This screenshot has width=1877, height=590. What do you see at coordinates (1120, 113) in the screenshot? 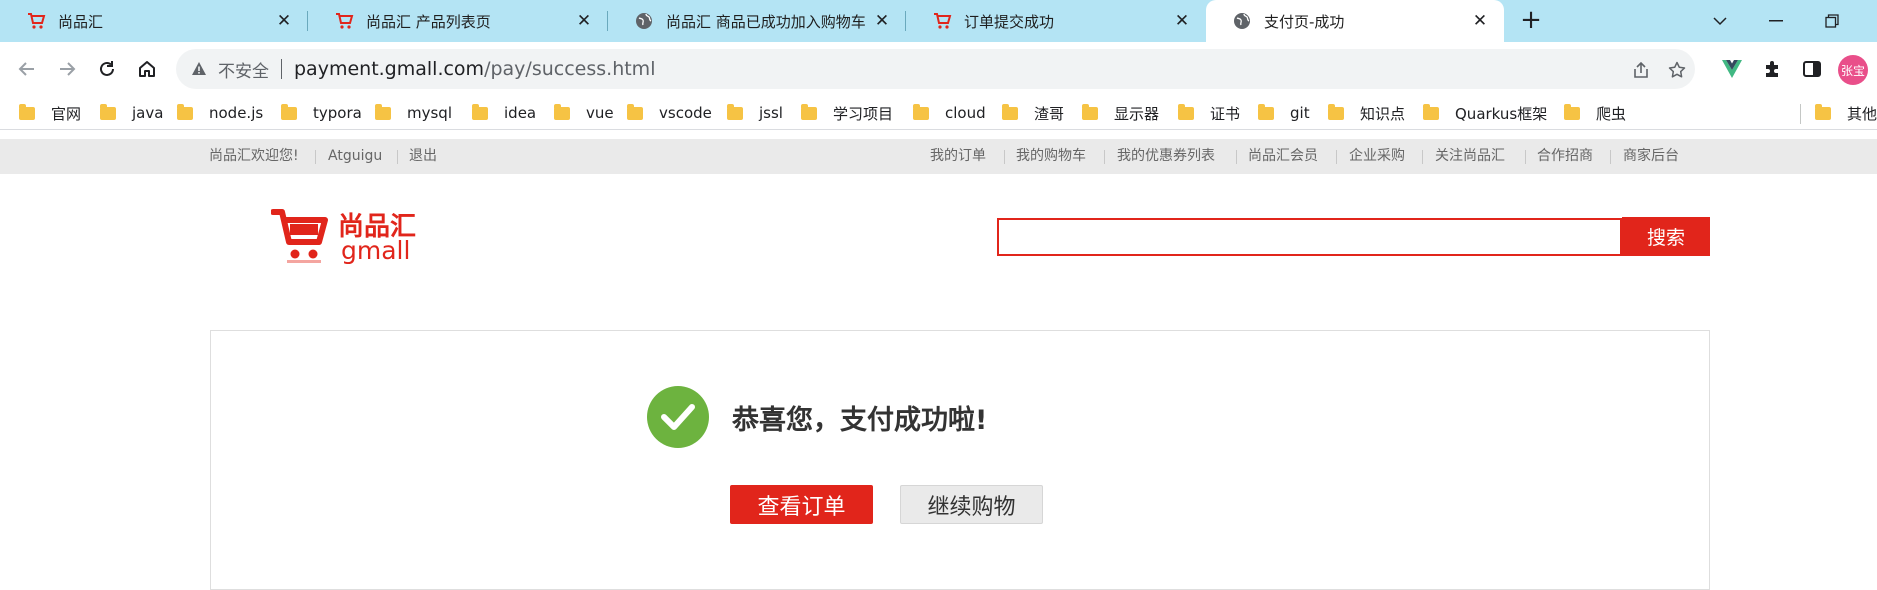
I see `bookmark-folder: 显示器` at bounding box center [1120, 113].